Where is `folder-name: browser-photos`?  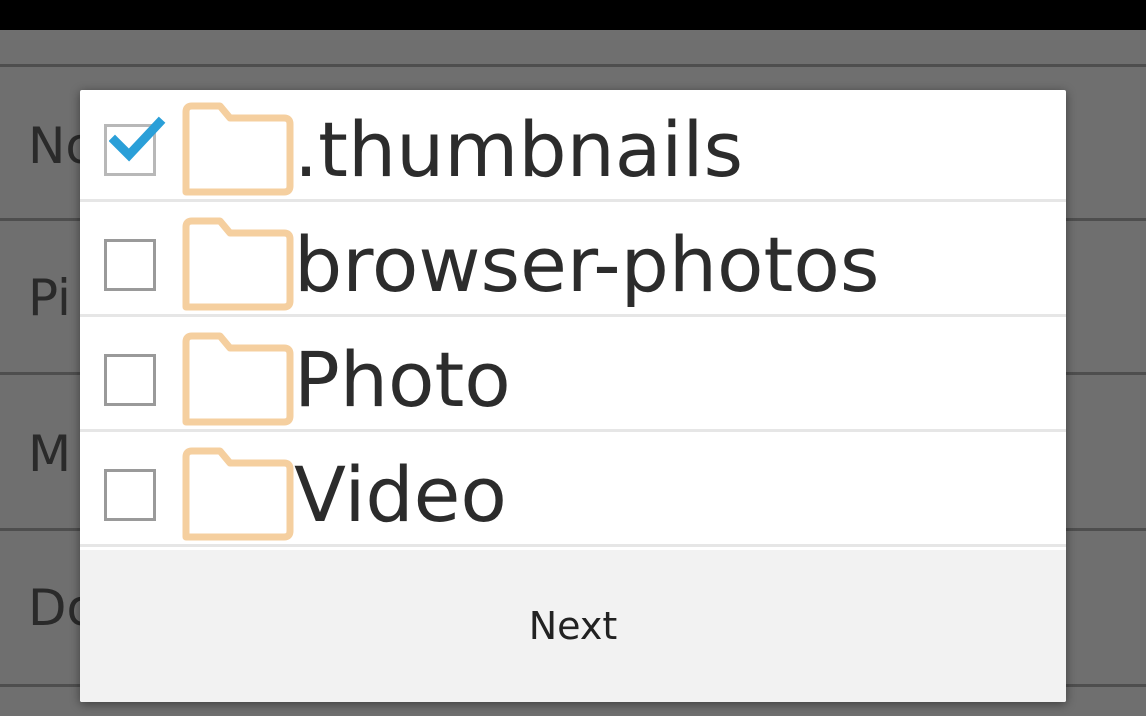
folder-name: browser-photos is located at coordinates (587, 264).